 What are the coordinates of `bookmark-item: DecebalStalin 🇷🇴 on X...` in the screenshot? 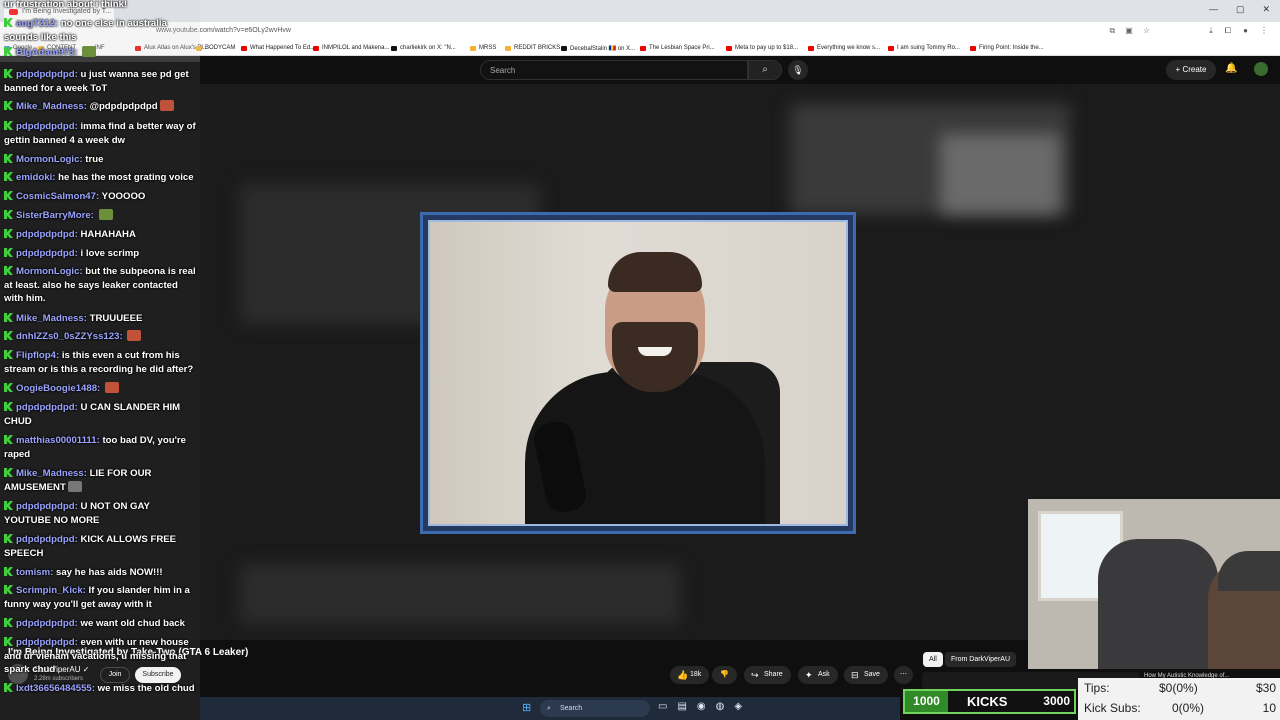 It's located at (598, 48).